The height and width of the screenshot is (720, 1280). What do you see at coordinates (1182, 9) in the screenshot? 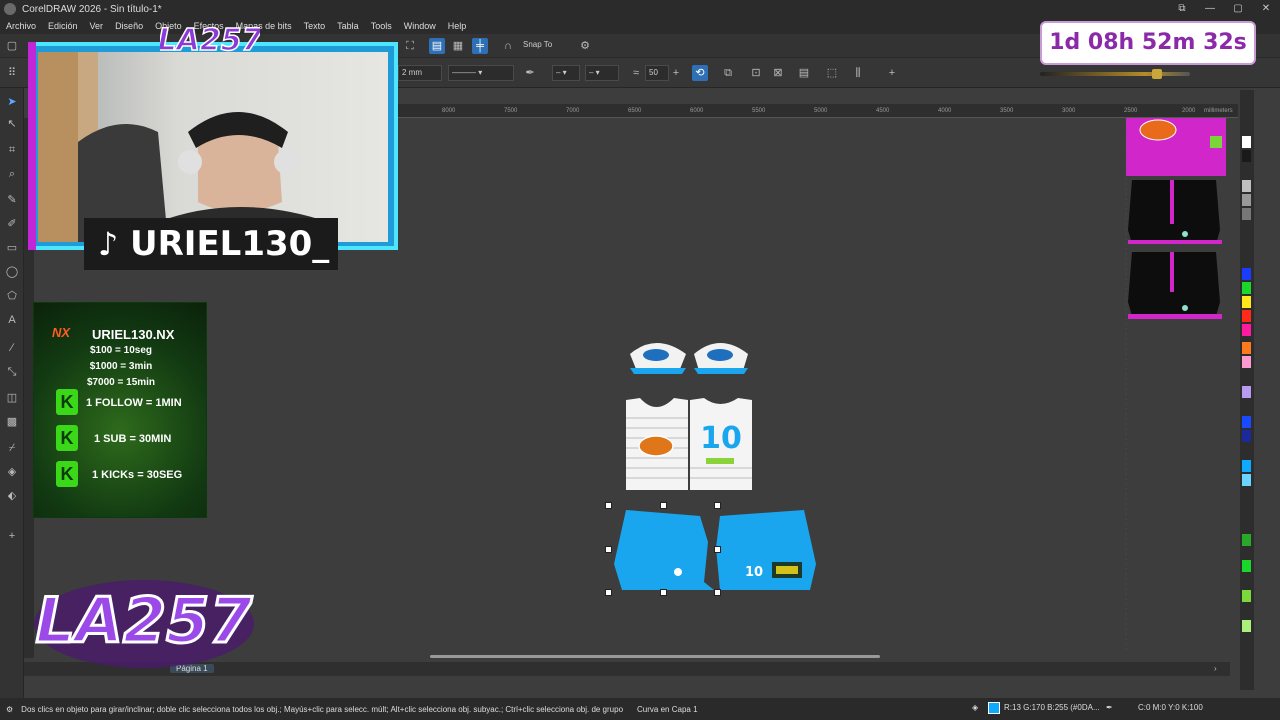
I see `restore-icon: ⧉` at bounding box center [1182, 9].